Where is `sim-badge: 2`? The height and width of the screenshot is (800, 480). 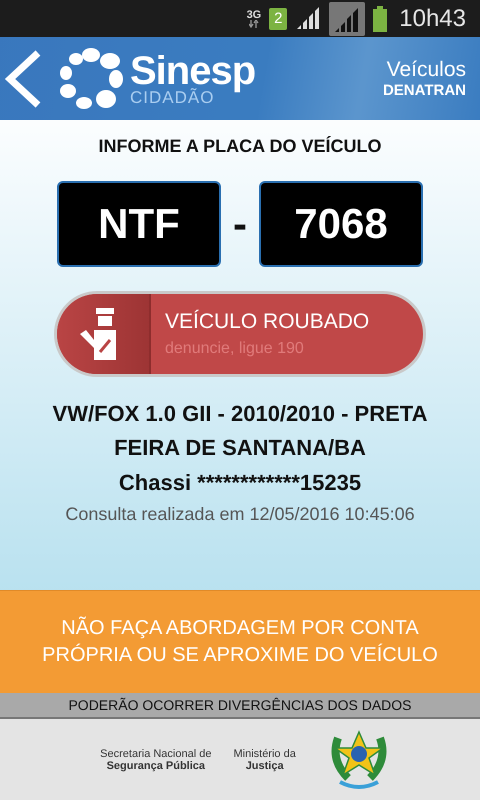
sim-badge: 2 is located at coordinates (278, 19).